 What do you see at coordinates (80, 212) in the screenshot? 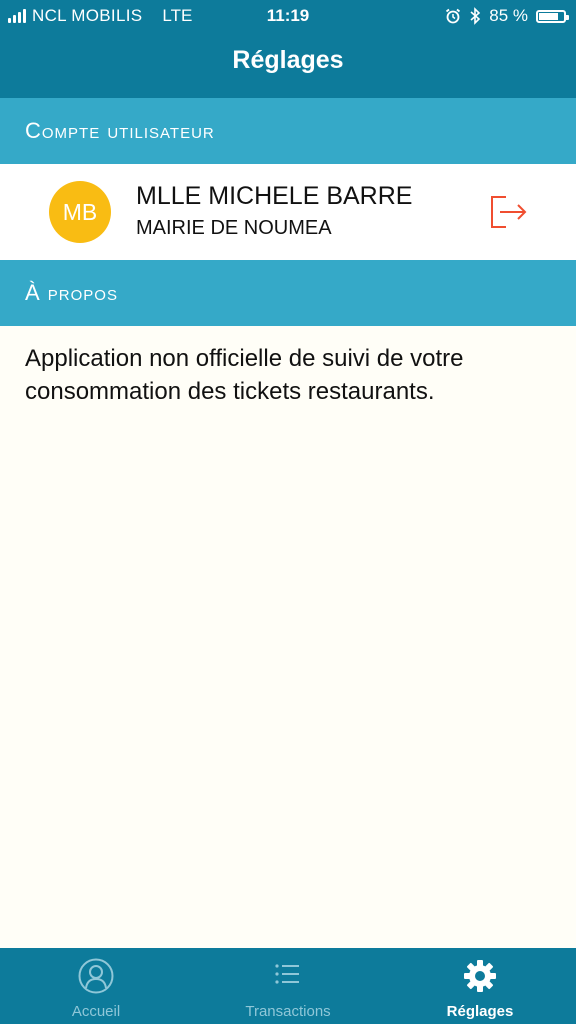
I see `avatar: MB` at bounding box center [80, 212].